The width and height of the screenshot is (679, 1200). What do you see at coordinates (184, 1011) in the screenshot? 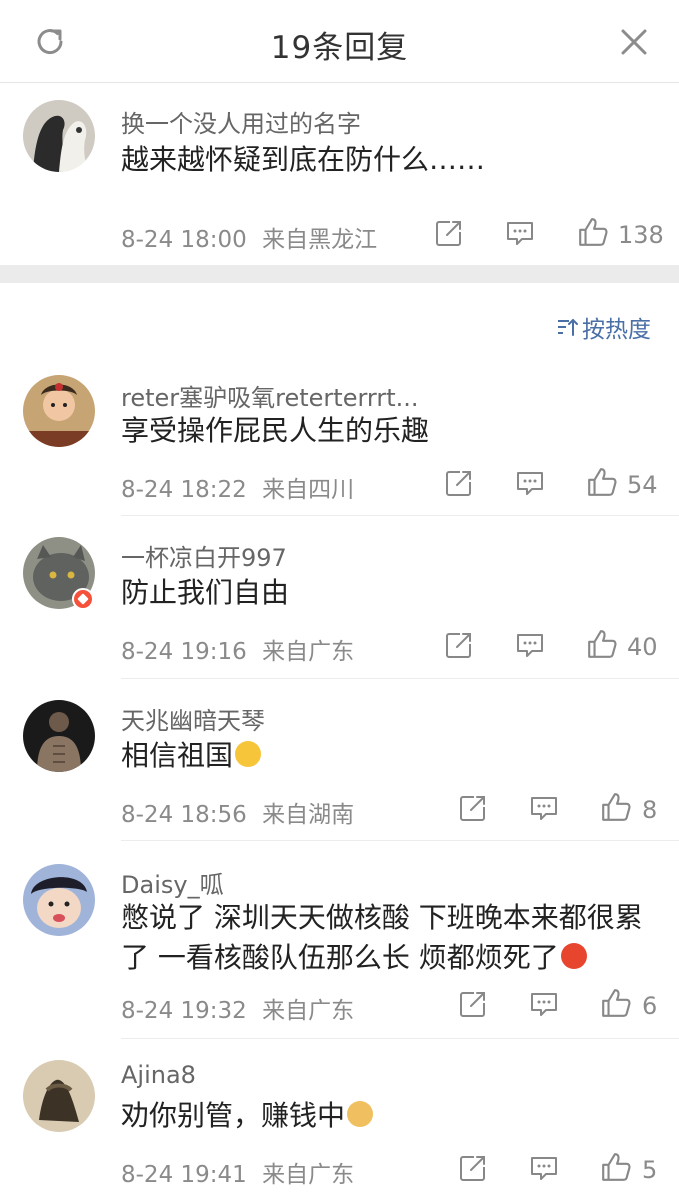
I see `reply-time: 8-24 19:32` at bounding box center [184, 1011].